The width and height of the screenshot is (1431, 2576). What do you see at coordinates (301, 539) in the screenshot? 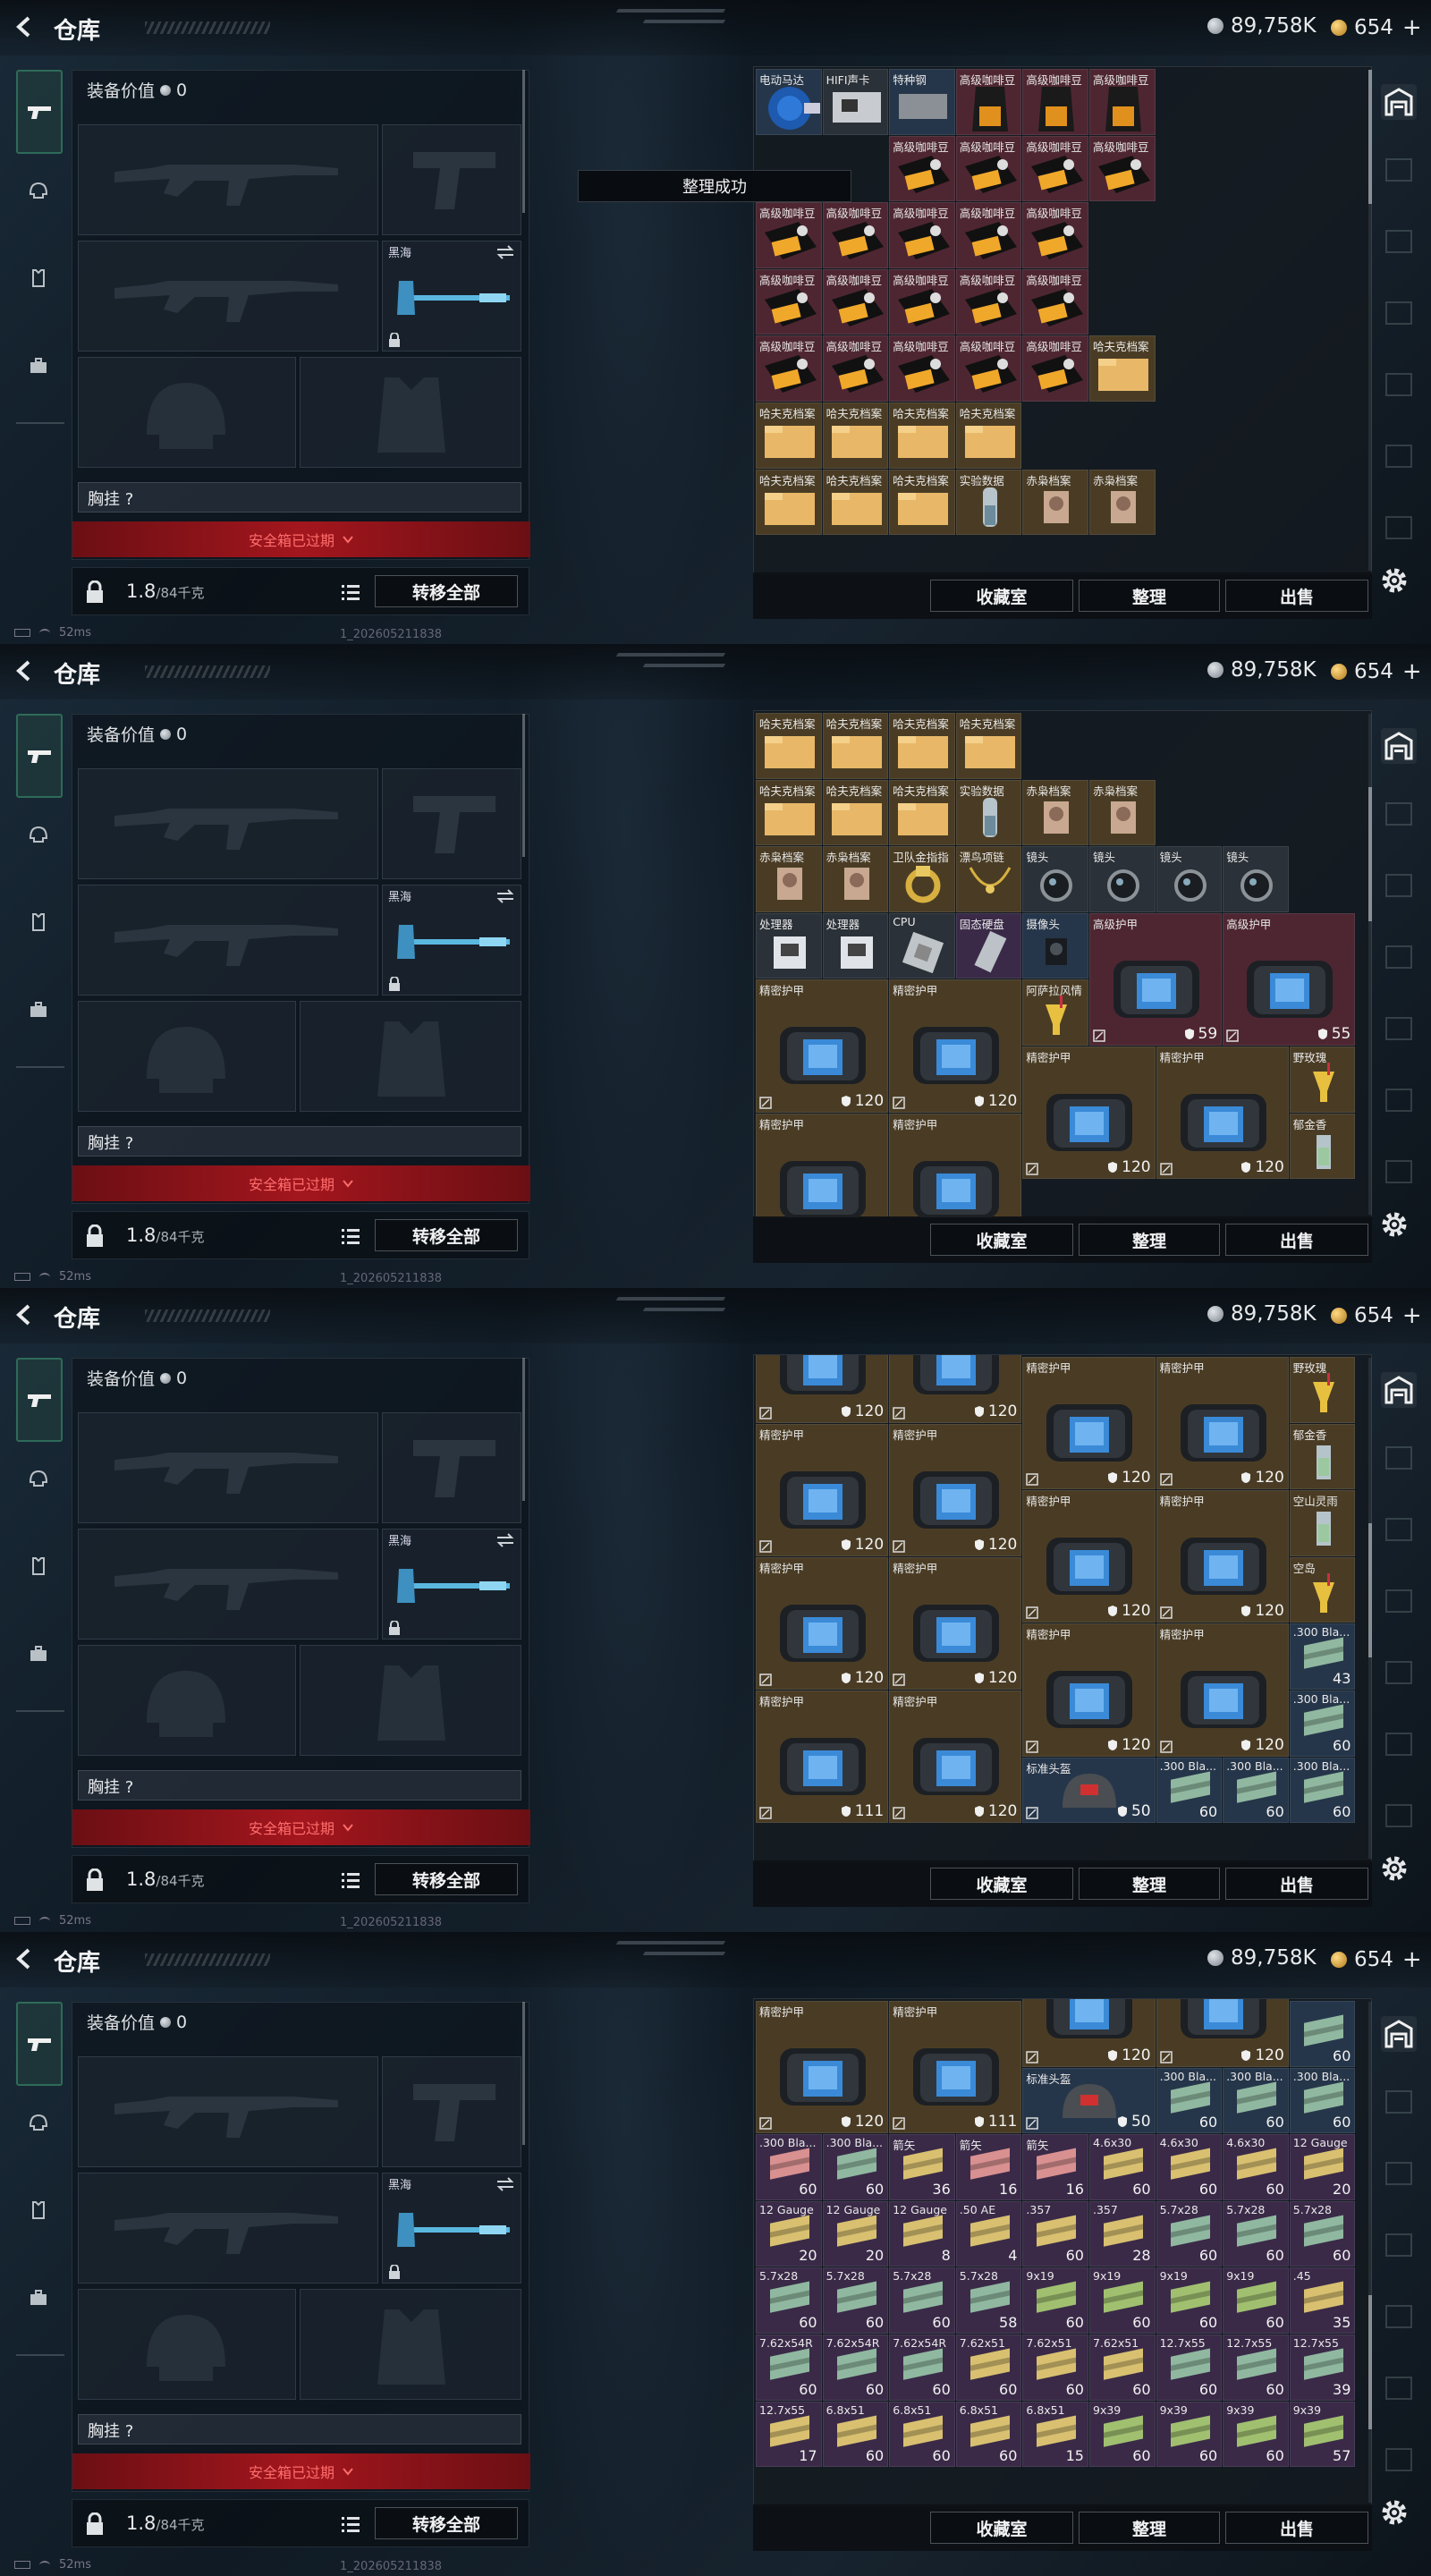
I see `safebox-expired-banner: 安全箱已过期` at bounding box center [301, 539].